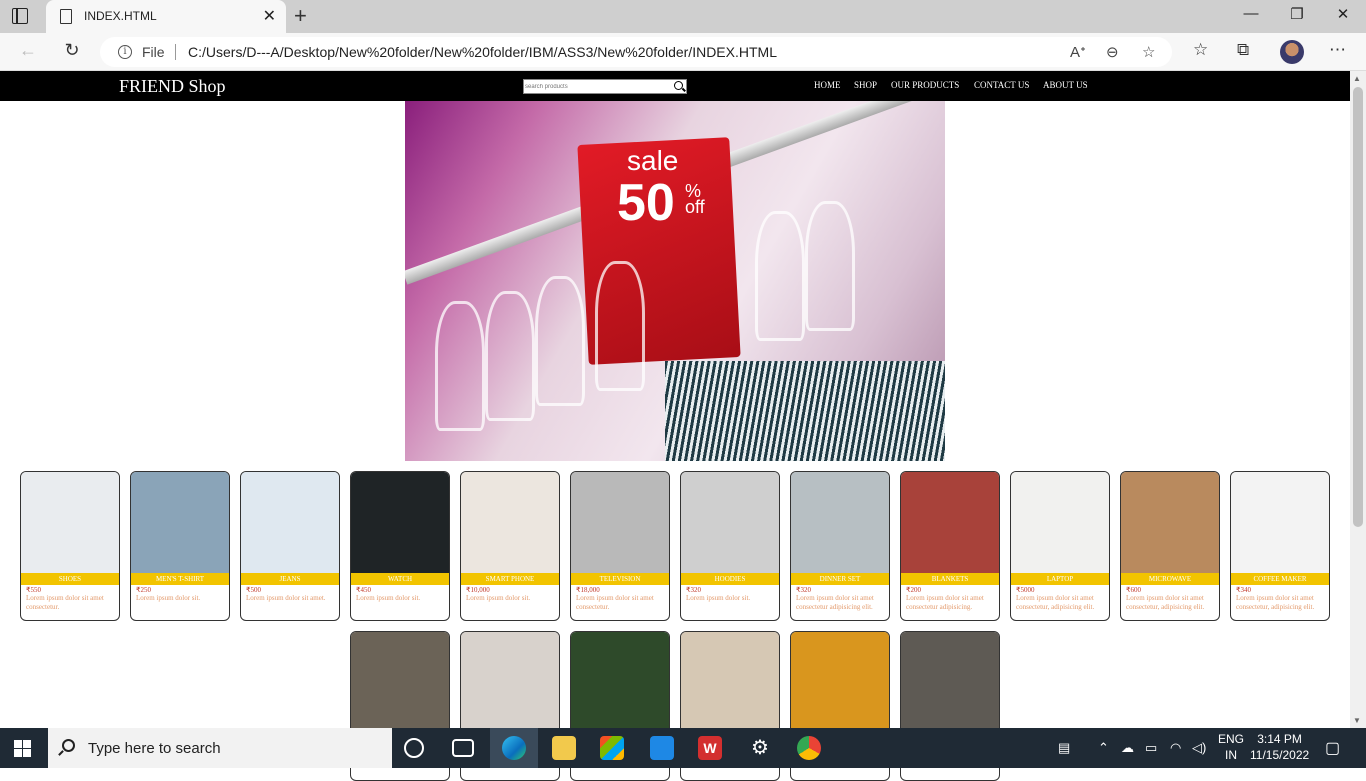  Describe the element at coordinates (1231, 747) in the screenshot. I see `language-indicator: ENG IN` at that location.